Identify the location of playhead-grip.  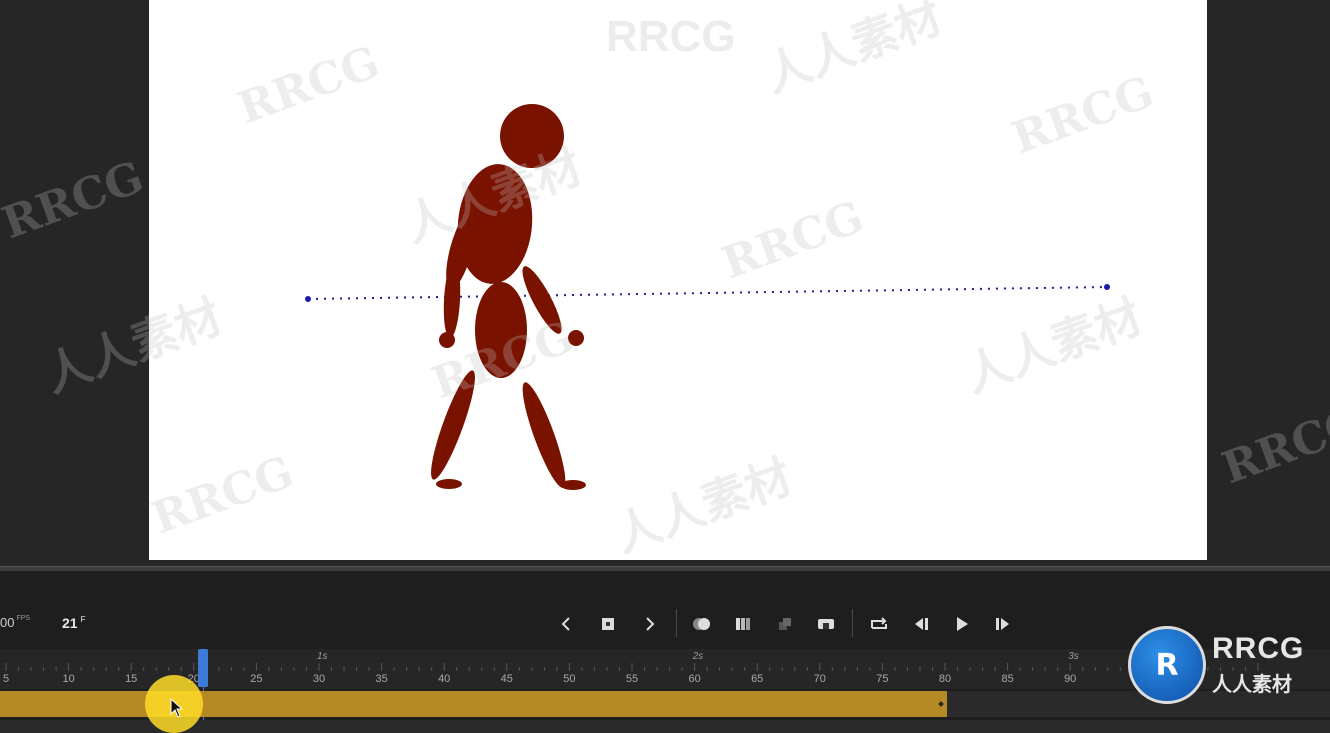
(203, 668).